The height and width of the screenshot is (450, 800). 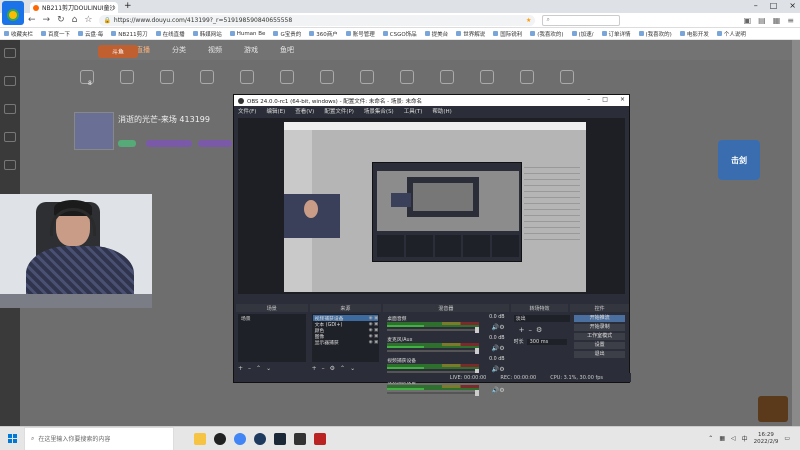 I want to click on control-button: 设置, so click(x=599, y=345).